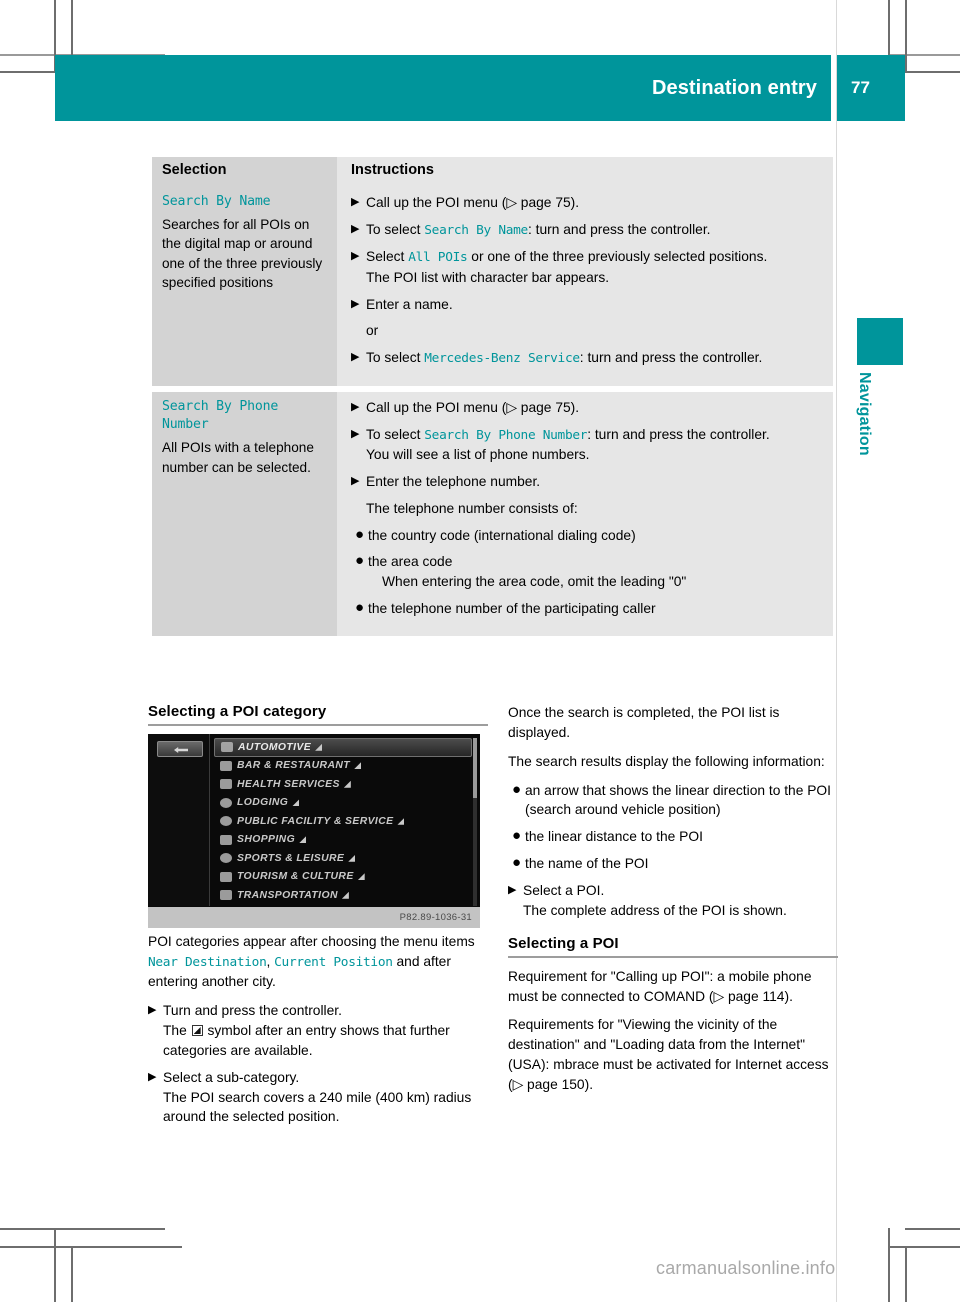 This screenshot has width=960, height=1302. Describe the element at coordinates (343, 821) in the screenshot. I see `poi-category-item: PUBLIC FACILITY & SERVICE` at that location.